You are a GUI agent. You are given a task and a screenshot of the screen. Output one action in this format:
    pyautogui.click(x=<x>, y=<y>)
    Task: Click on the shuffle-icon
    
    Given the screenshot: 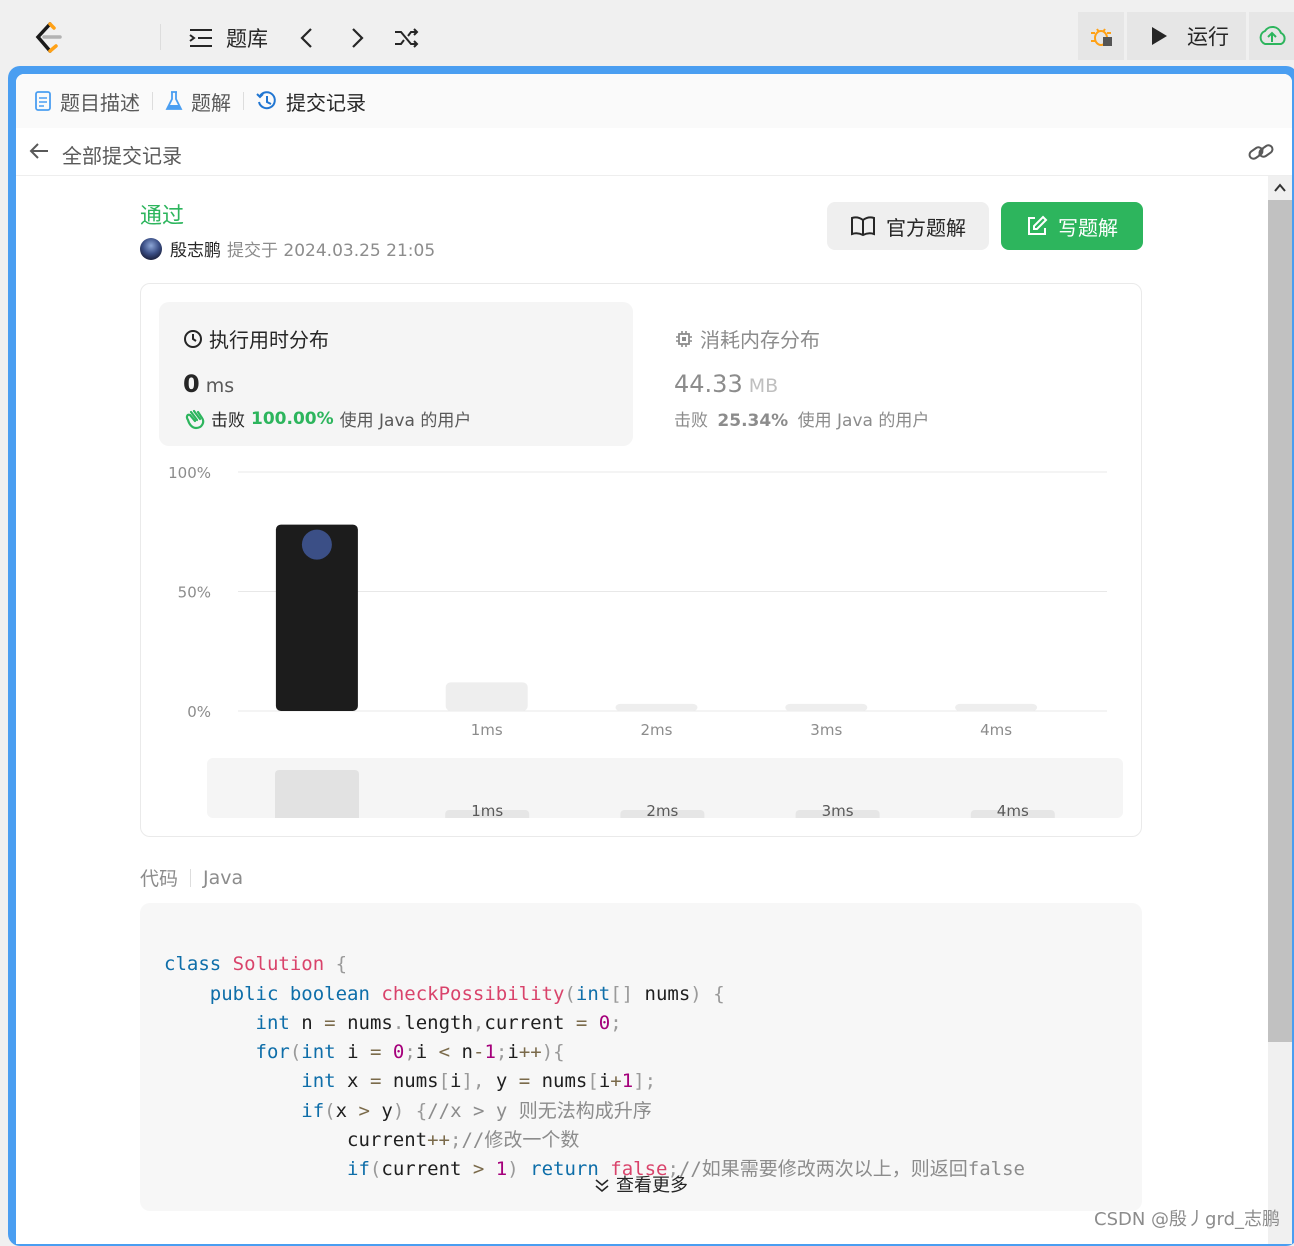 What is the action you would take?
    pyautogui.click(x=407, y=38)
    